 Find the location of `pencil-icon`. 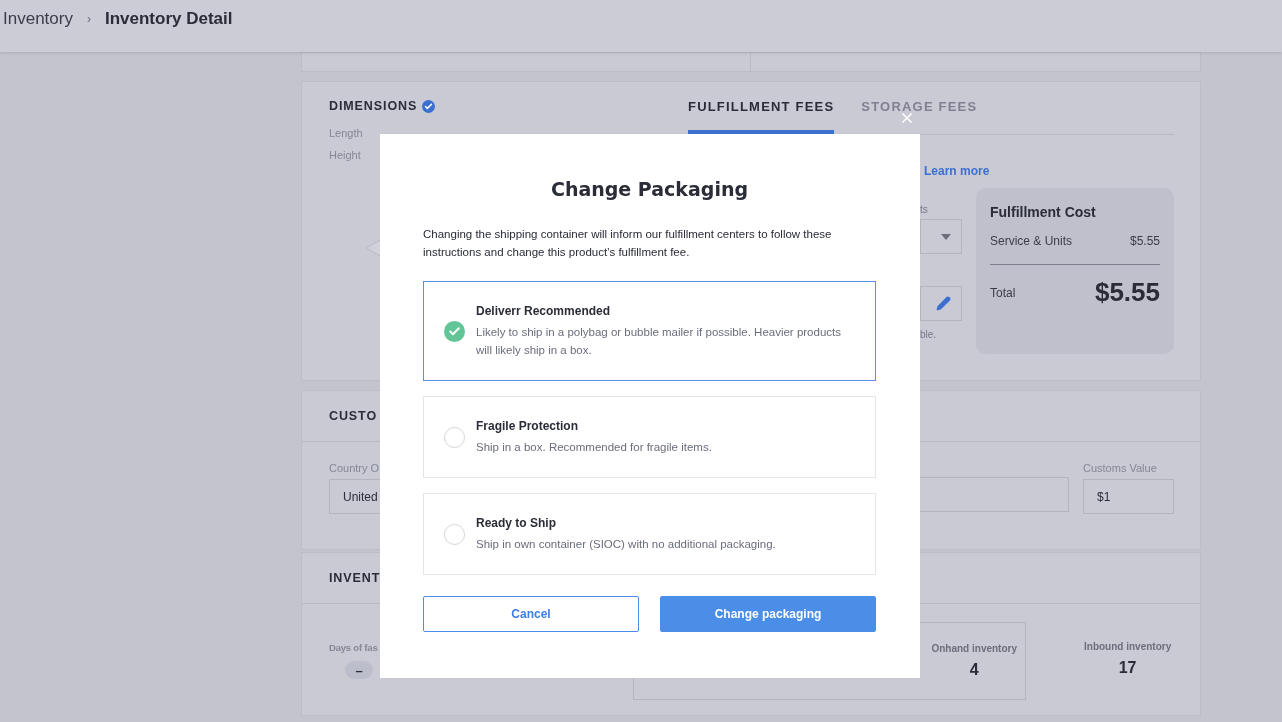

pencil-icon is located at coordinates (943, 303).